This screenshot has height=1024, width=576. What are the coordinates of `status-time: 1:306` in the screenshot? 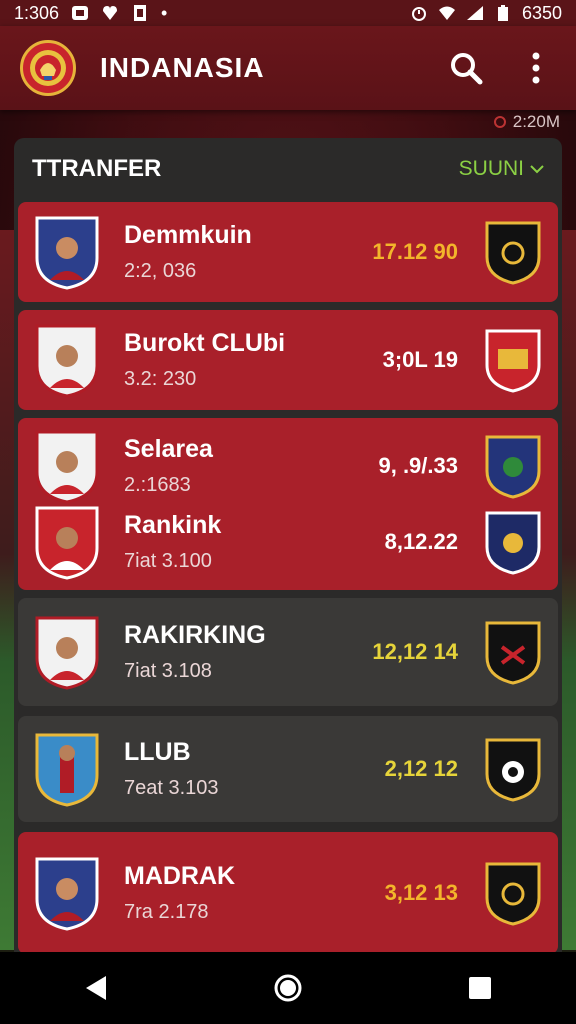 It's located at (37, 12).